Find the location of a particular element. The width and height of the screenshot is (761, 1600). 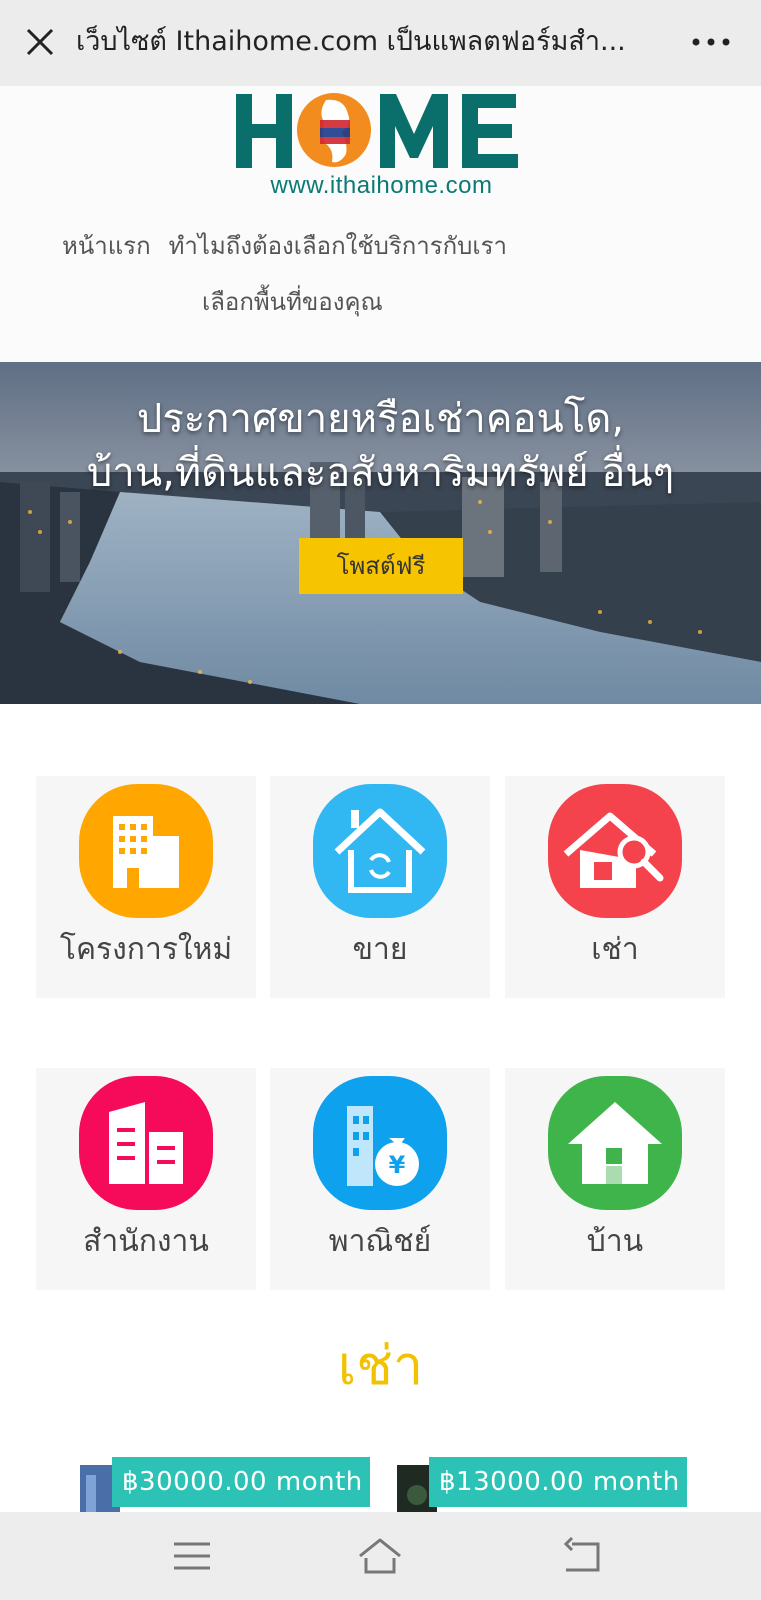

office-icon is located at coordinates (146, 1143).